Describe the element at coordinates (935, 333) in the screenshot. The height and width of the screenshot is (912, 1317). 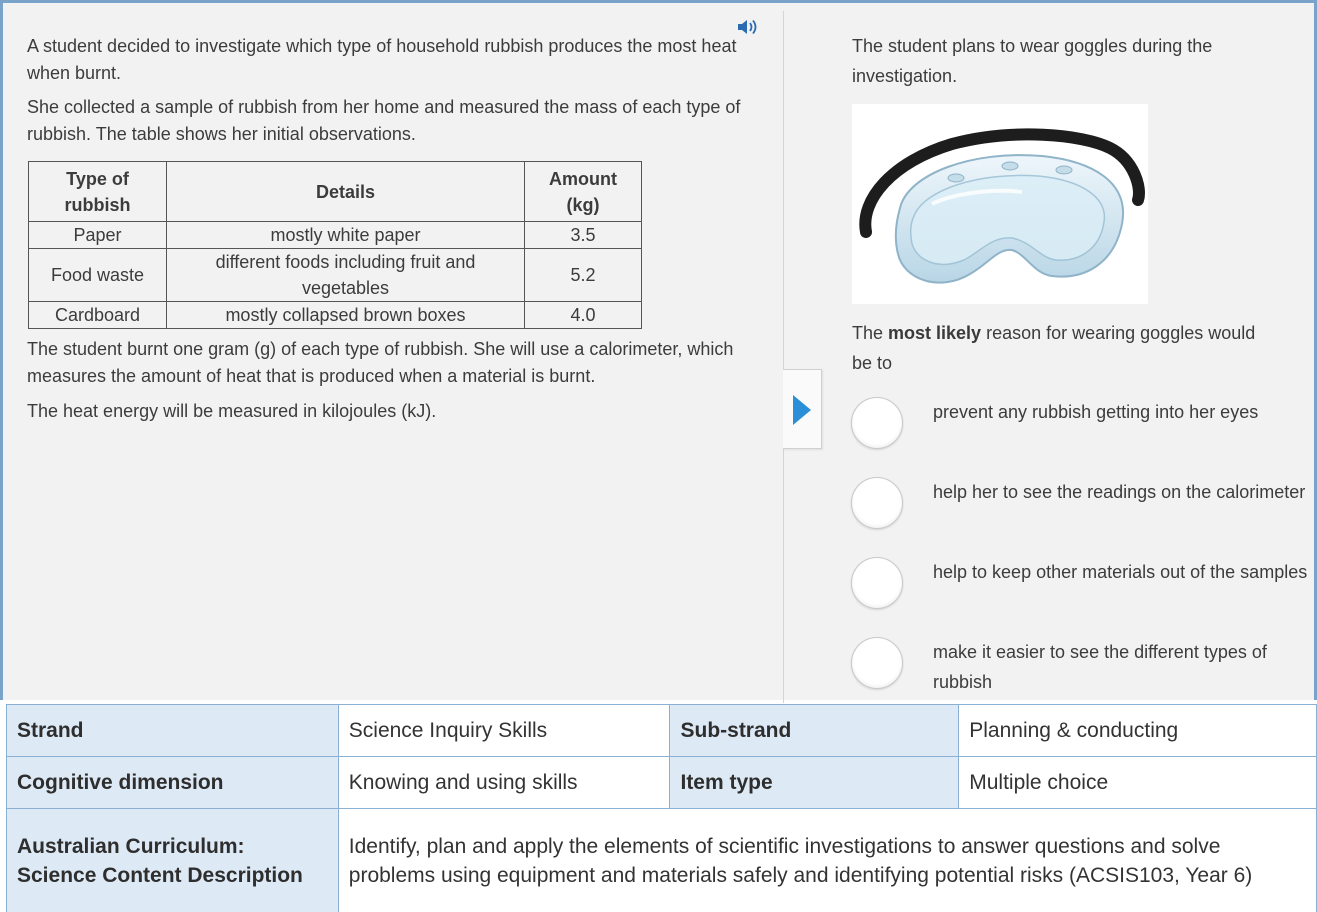
I see `stem-emphasis: most likely` at that location.